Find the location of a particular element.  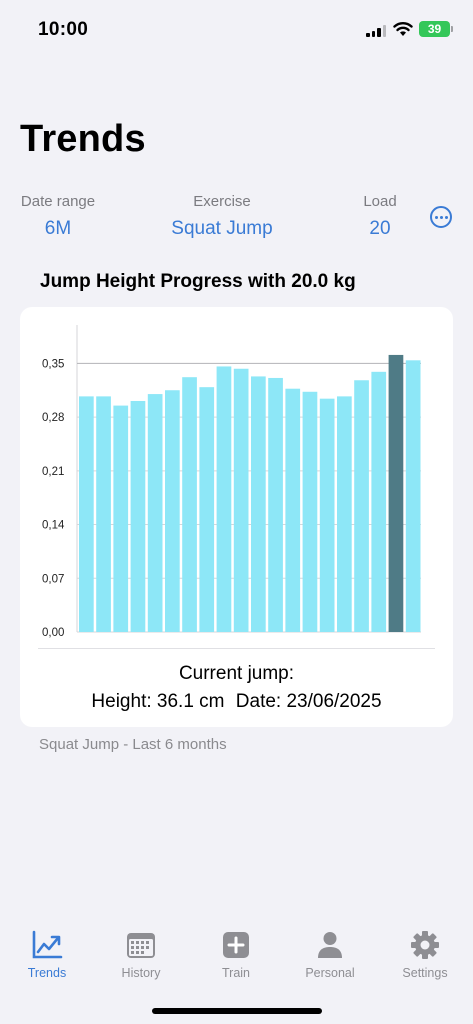

tab-train: Train is located at coordinates (236, 955).